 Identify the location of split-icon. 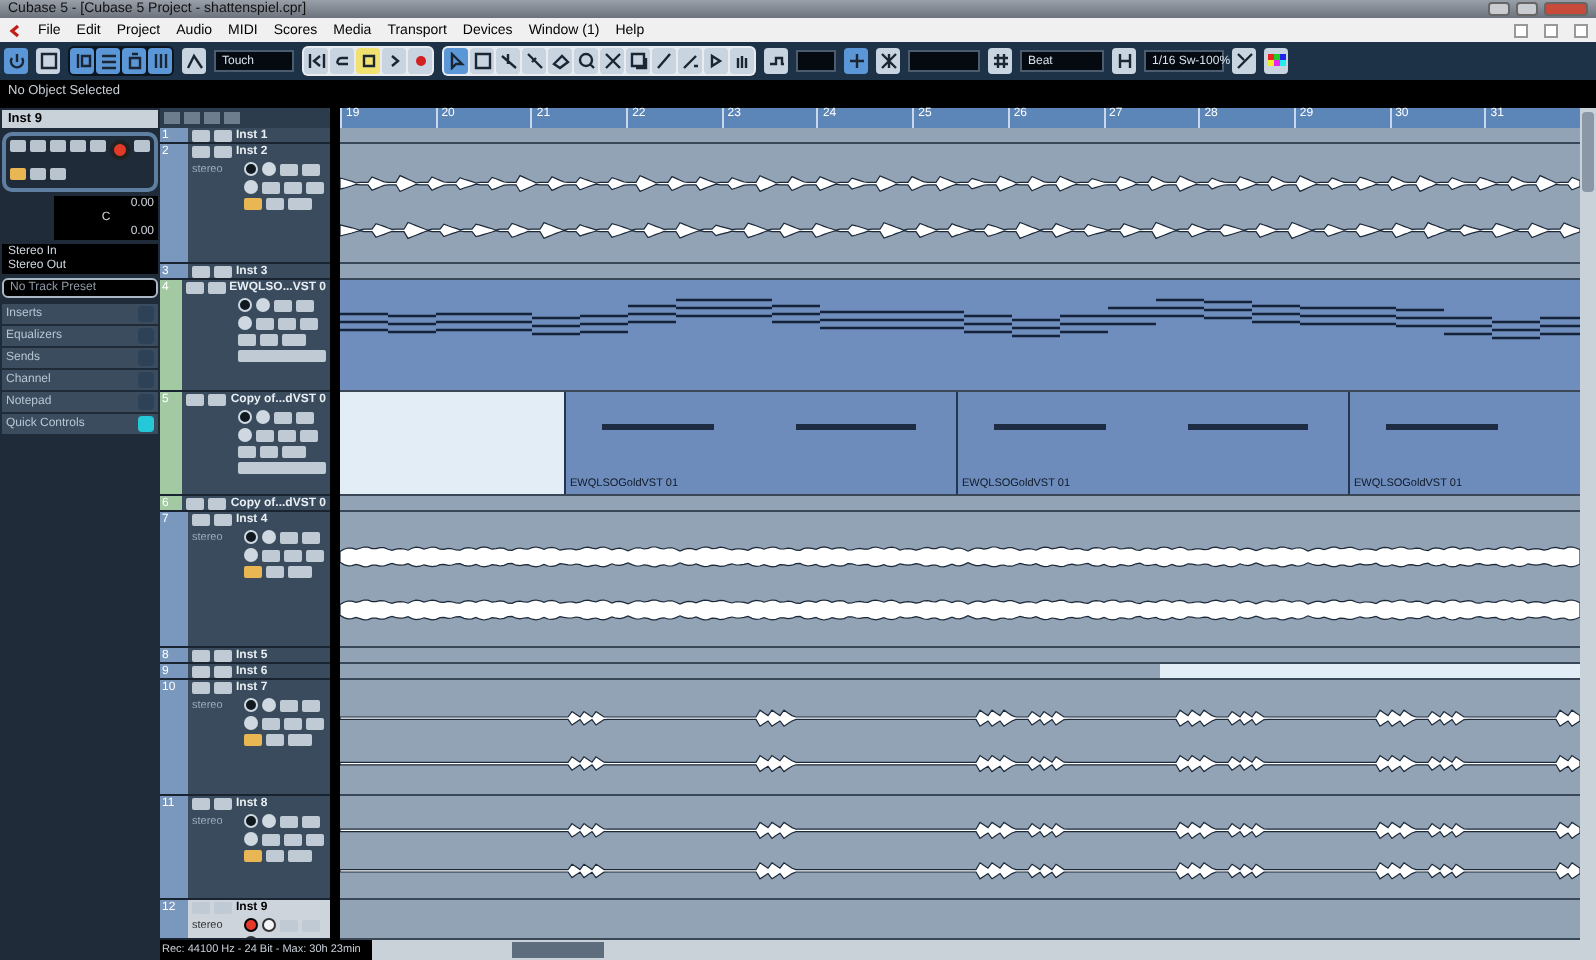
(508, 61).